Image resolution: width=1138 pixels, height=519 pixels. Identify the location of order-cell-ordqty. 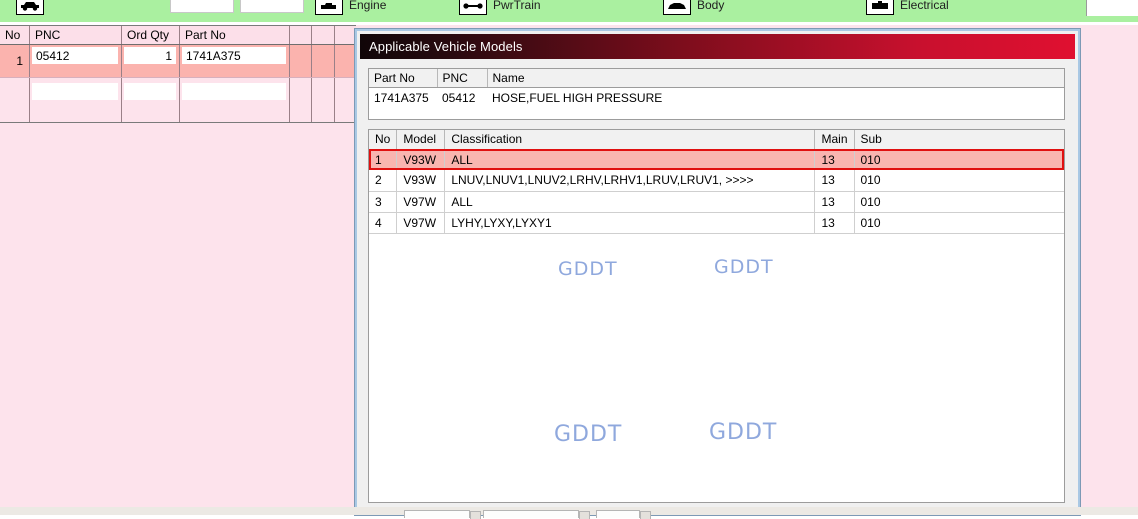
(151, 100).